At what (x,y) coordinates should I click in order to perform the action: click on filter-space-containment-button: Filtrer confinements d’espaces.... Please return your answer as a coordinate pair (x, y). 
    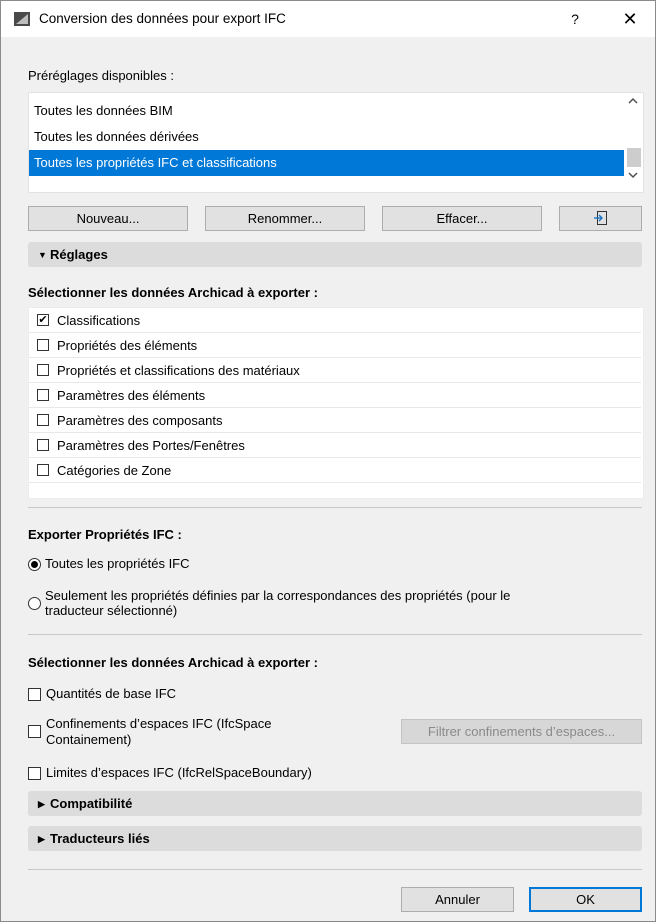
    Looking at the image, I should click on (521, 731).